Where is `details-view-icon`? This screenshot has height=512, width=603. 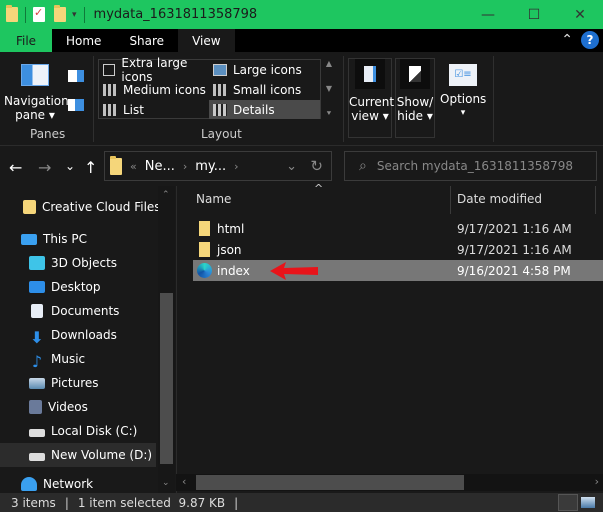
details-view-icon is located at coordinates (568, 502).